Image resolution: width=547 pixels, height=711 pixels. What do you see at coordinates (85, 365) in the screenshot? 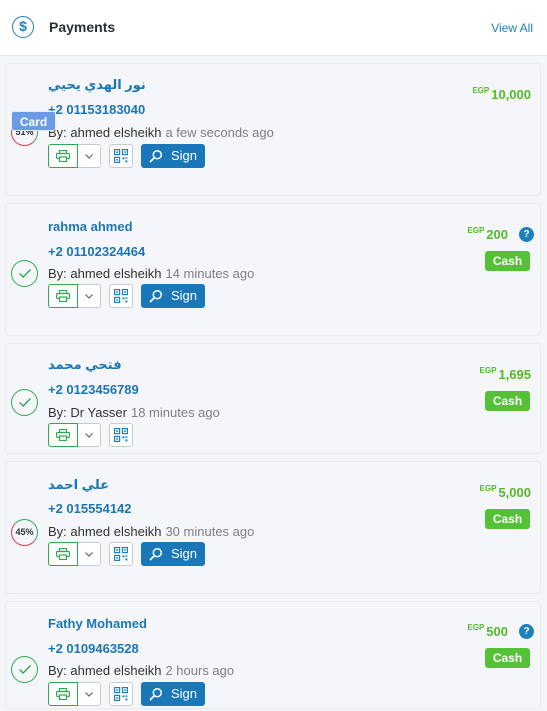
I see `patient-name: فتحي محمد` at bounding box center [85, 365].